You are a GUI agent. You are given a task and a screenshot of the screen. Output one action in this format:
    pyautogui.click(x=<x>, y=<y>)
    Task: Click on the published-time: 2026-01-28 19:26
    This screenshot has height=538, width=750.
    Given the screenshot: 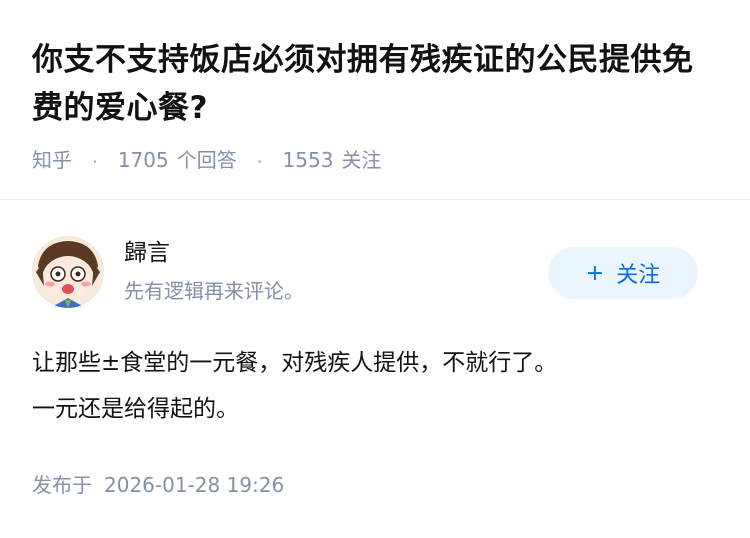 What is the action you would take?
    pyautogui.click(x=194, y=485)
    